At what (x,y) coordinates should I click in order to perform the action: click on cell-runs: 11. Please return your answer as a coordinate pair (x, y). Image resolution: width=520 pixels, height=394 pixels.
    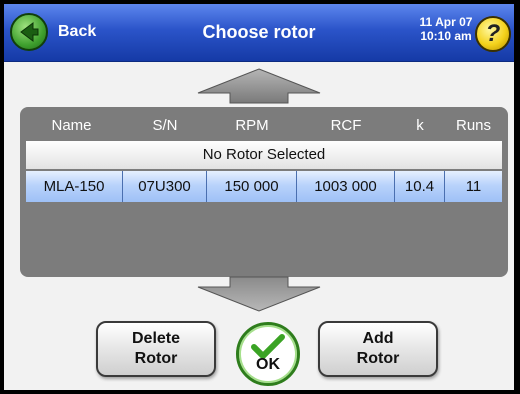
    Looking at the image, I should click on (473, 186).